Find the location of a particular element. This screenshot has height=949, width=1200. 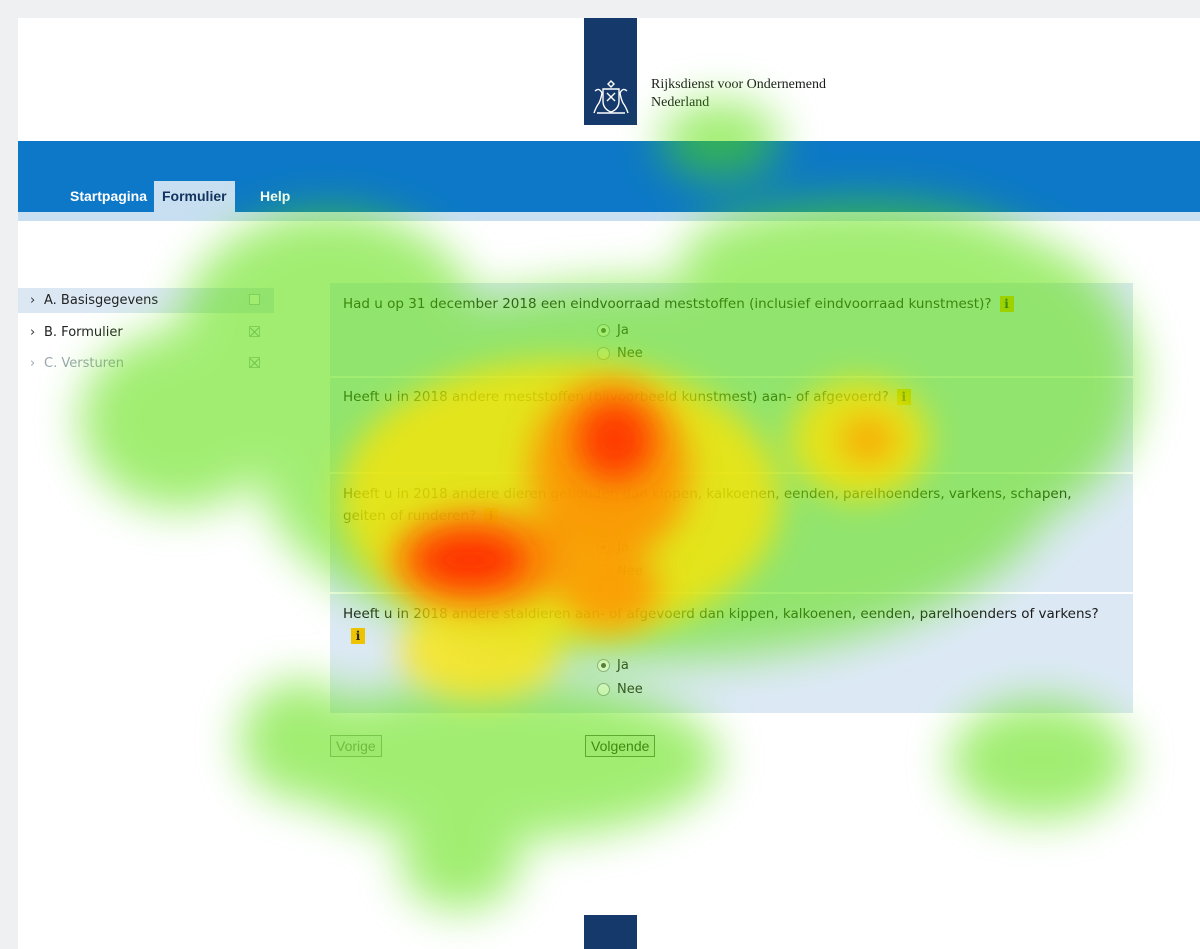

sidebar-item-formulier: › B. Formulier is located at coordinates (146, 332).